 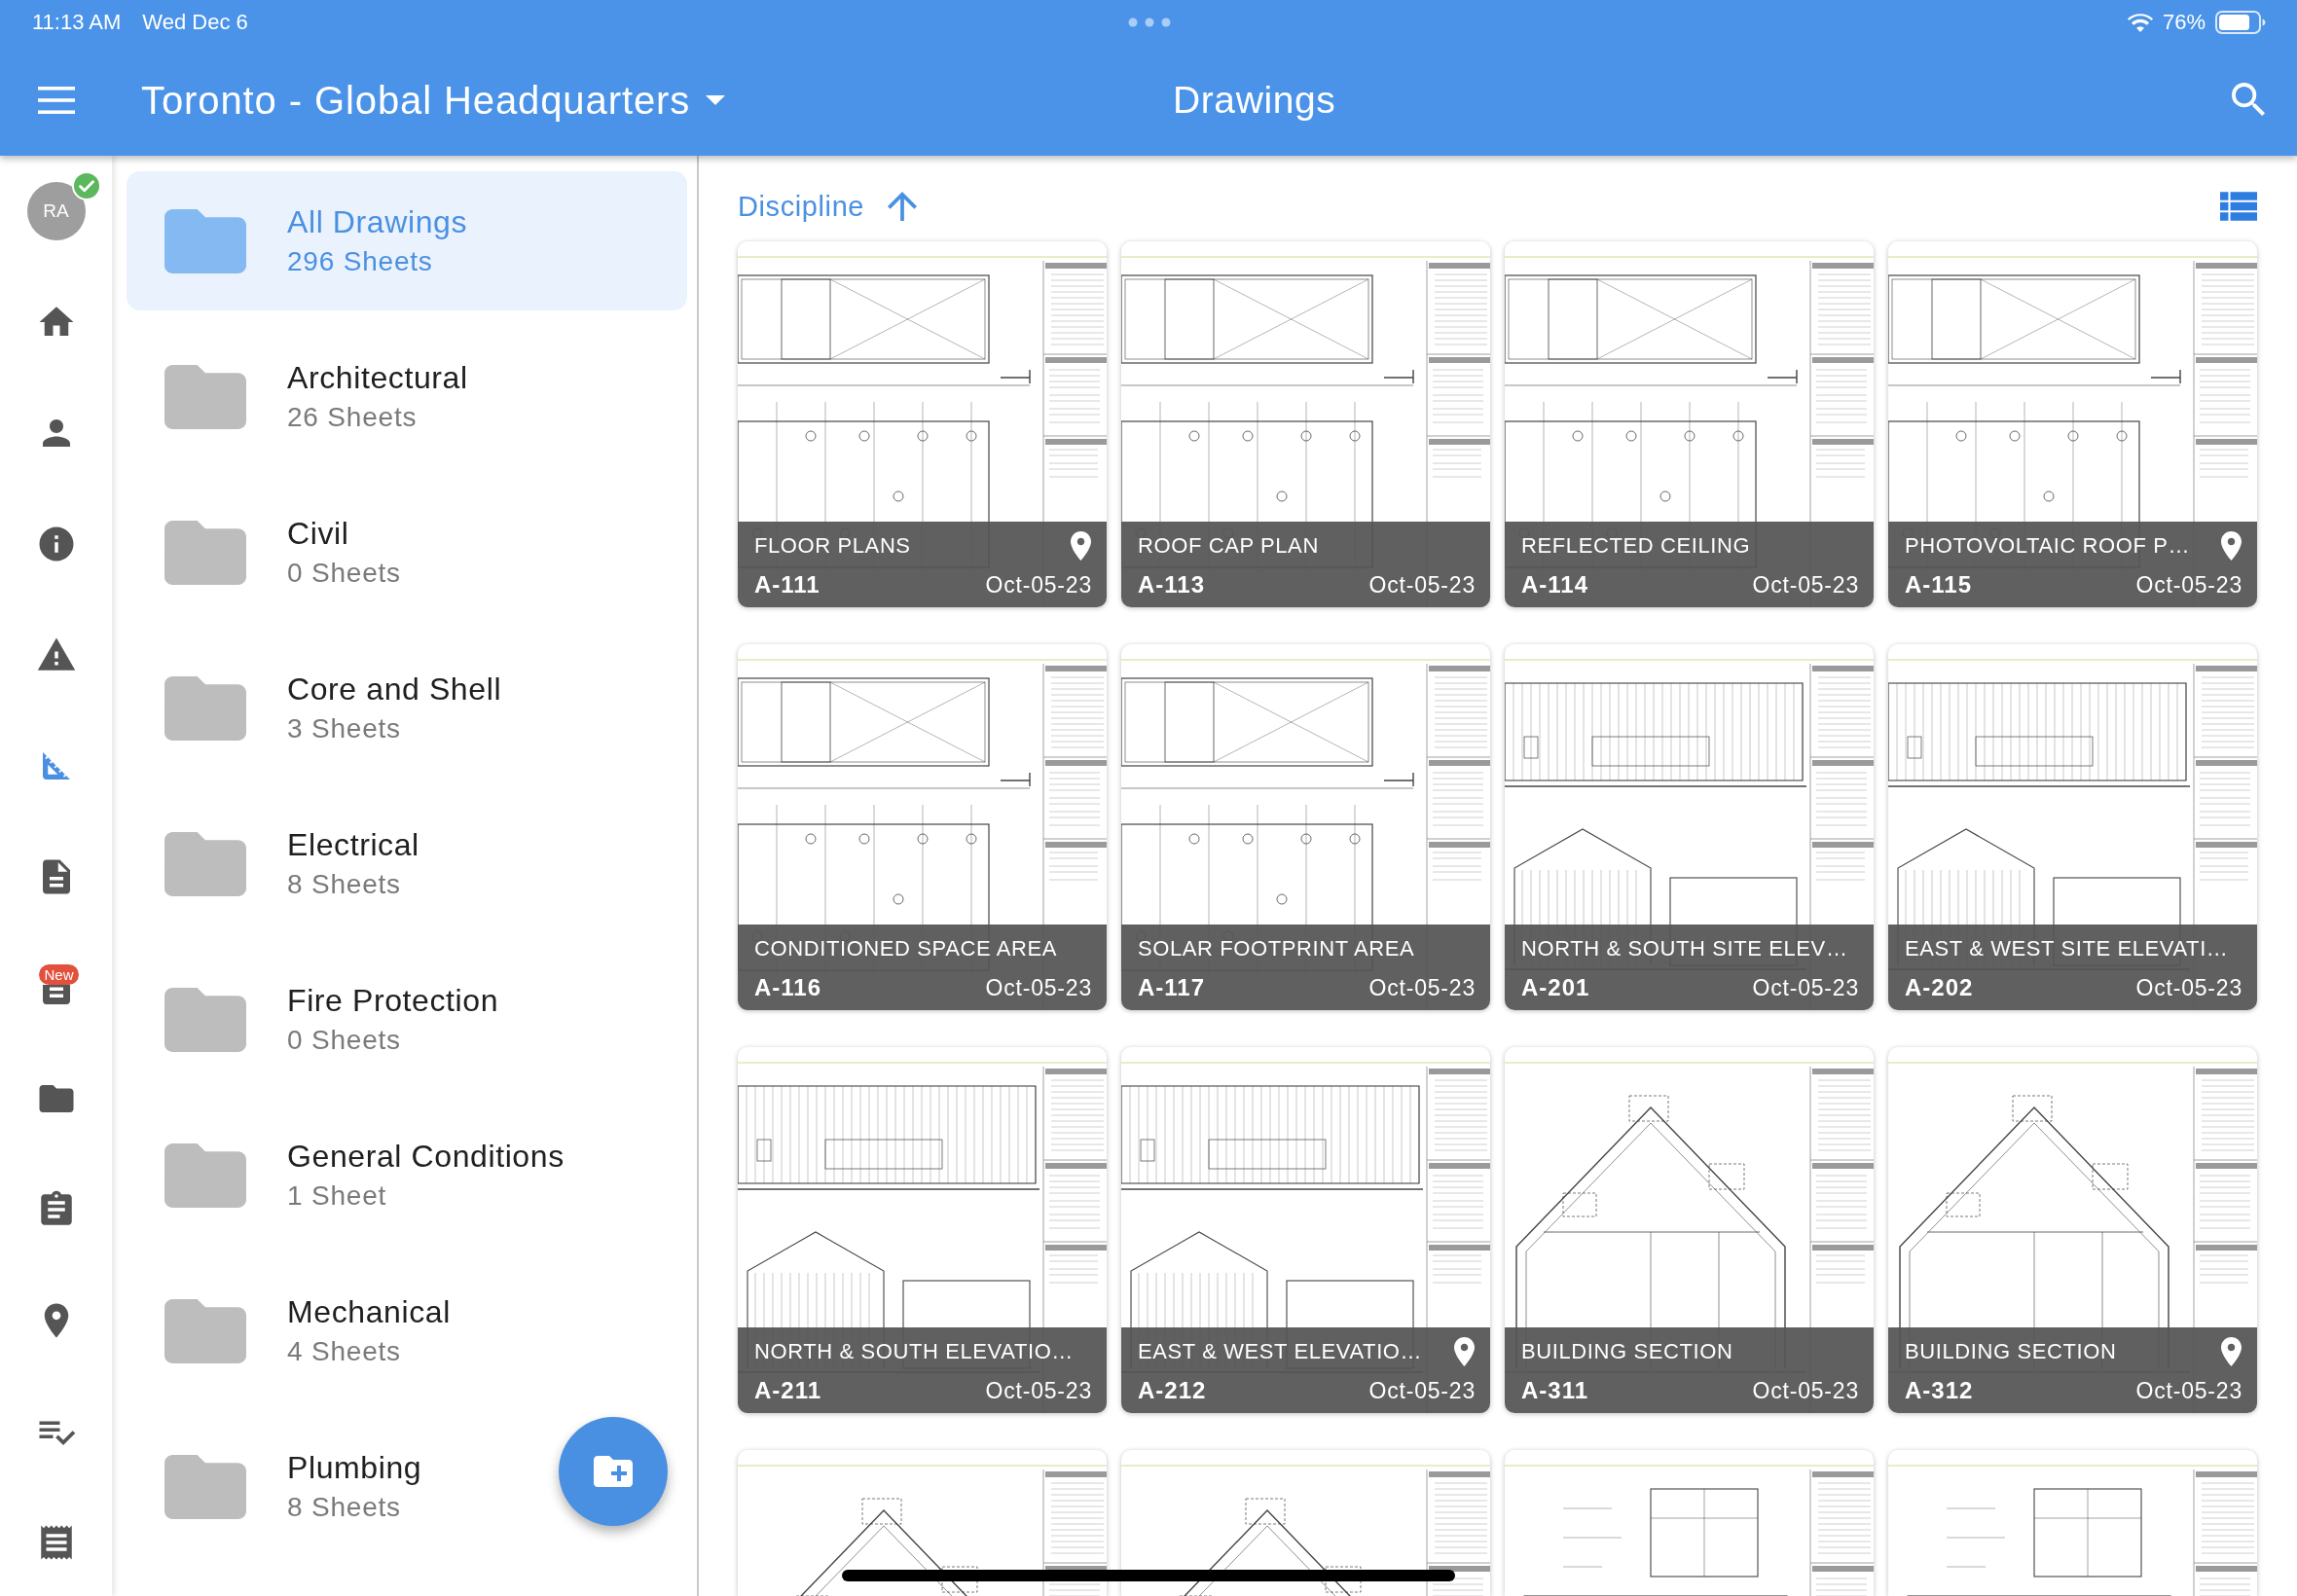 What do you see at coordinates (2072, 827) in the screenshot?
I see `sheet-card: EAST & WEST SITE ELEVATI… A-202 Oct-05-23` at bounding box center [2072, 827].